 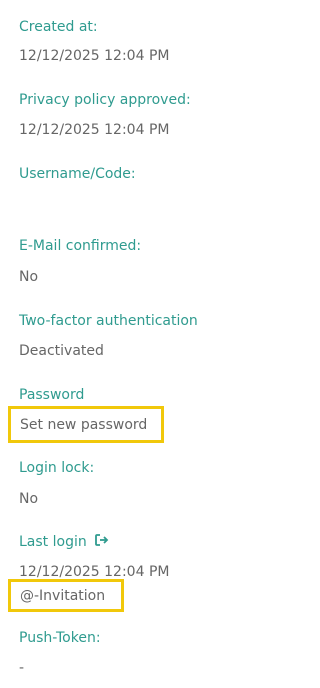 I want to click on password-label: Password, so click(x=52, y=395).